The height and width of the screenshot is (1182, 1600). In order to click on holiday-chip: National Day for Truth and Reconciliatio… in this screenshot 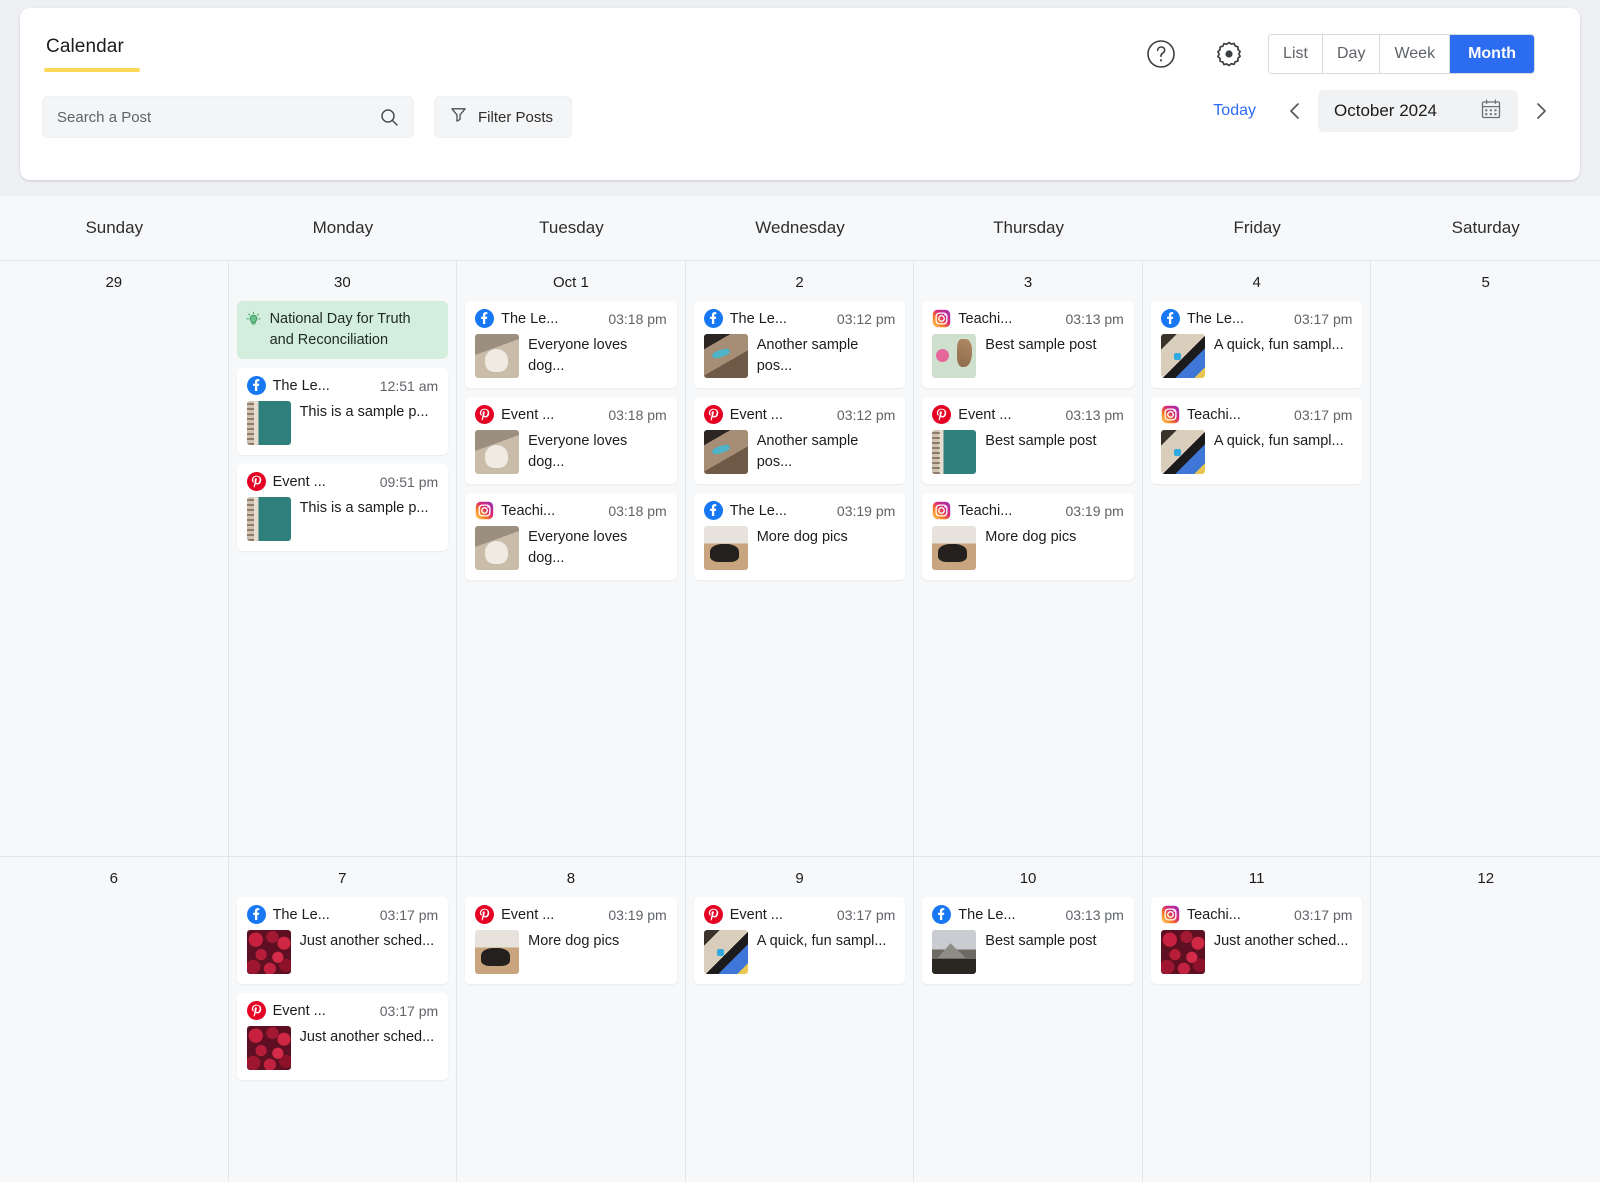, I will do `click(342, 330)`.